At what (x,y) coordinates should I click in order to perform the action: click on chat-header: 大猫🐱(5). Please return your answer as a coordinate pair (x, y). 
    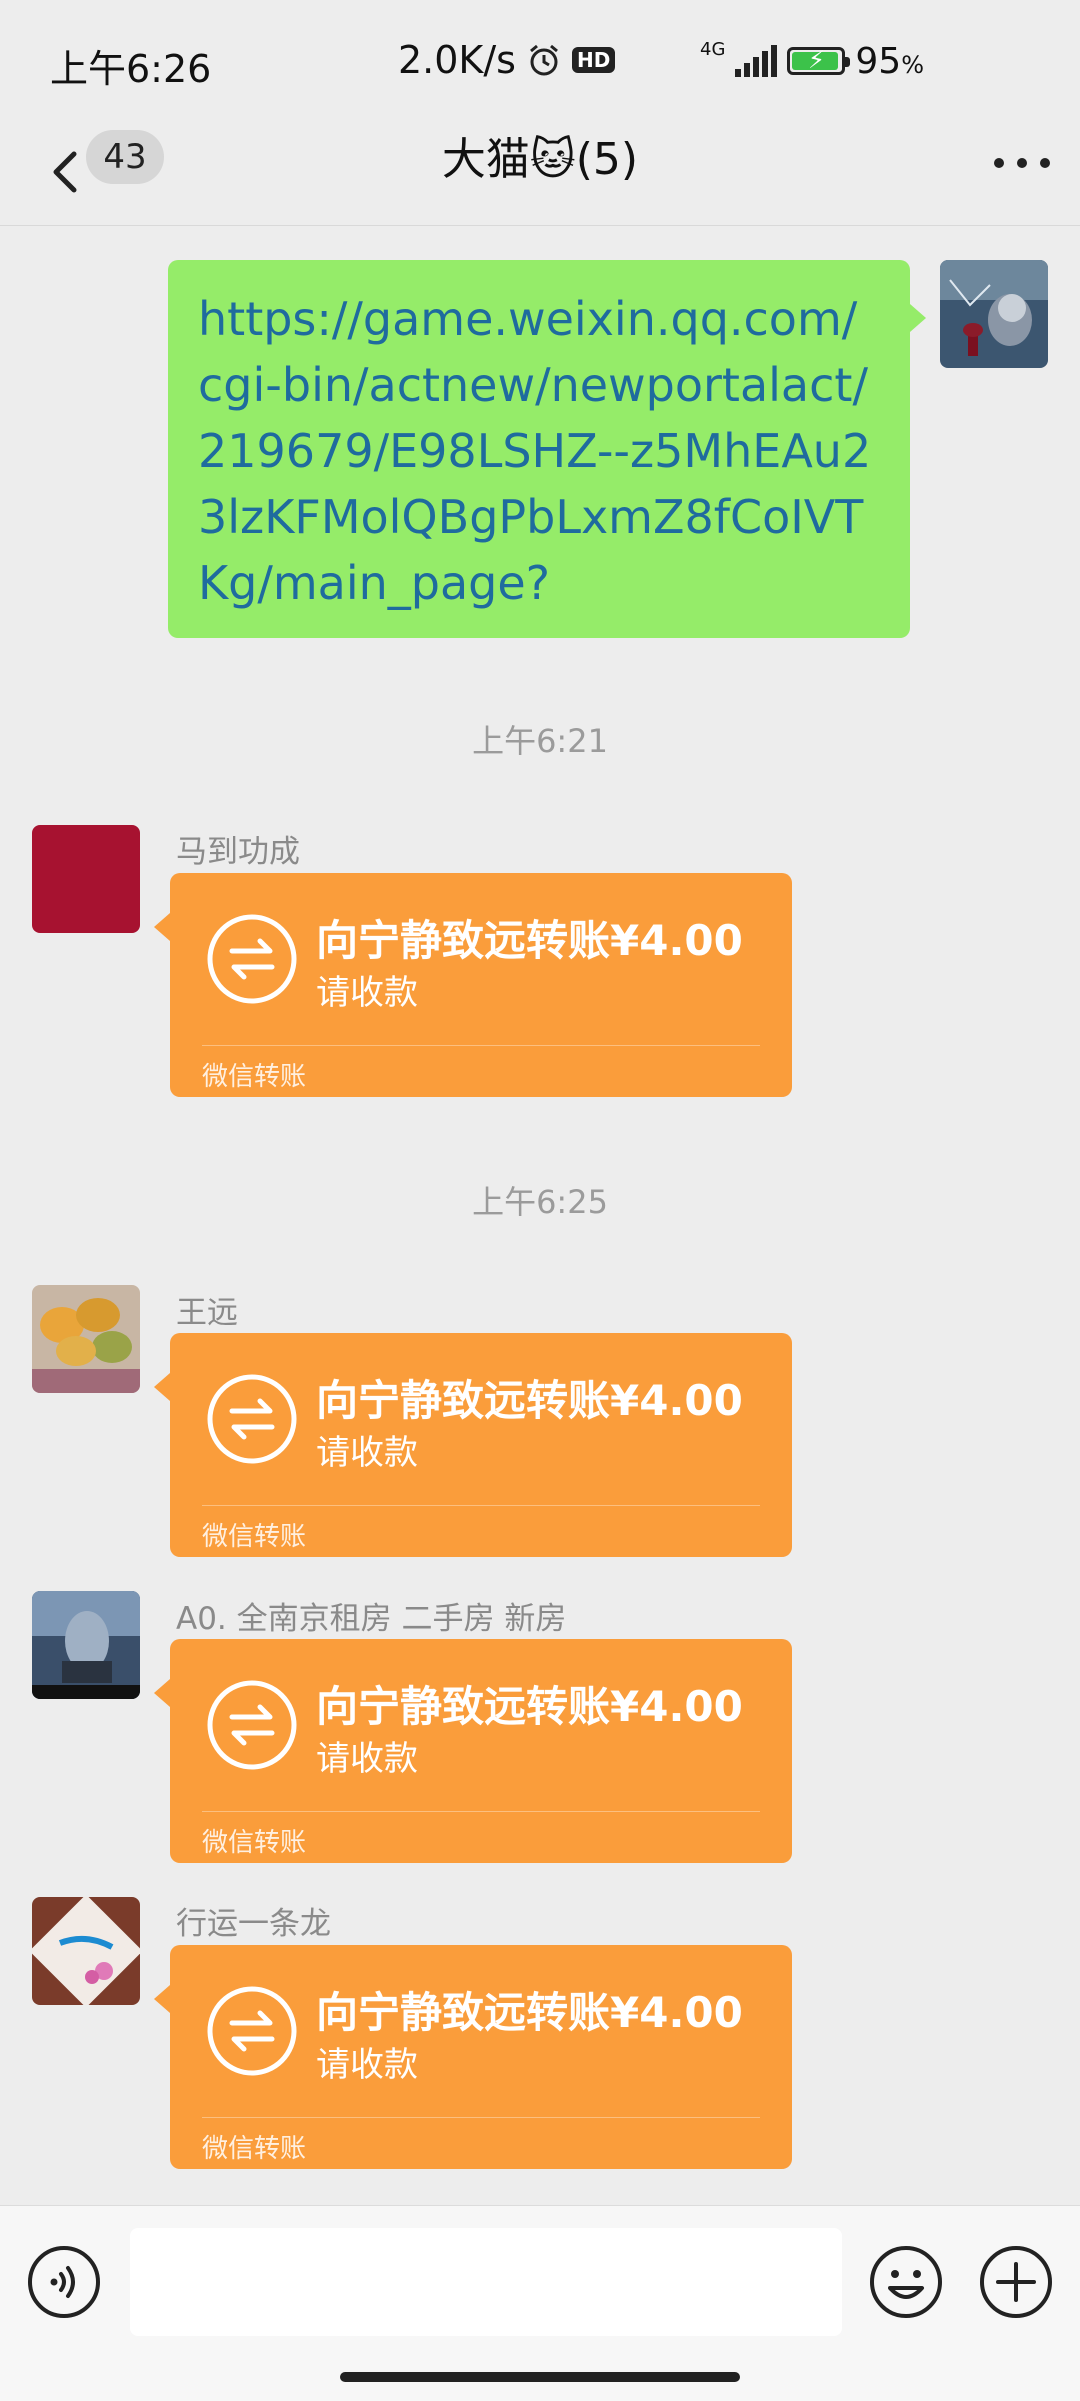
    Looking at the image, I should click on (540, 173).